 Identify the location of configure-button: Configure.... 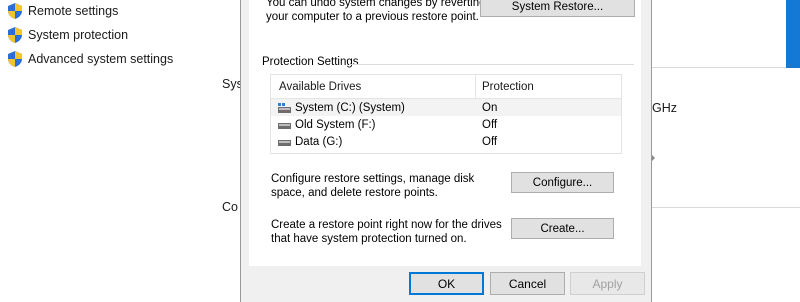
(562, 182).